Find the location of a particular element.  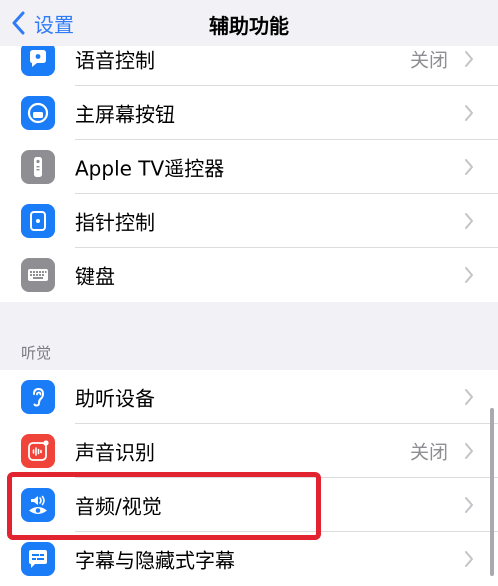

sound-recognition-icon is located at coordinates (38, 451).